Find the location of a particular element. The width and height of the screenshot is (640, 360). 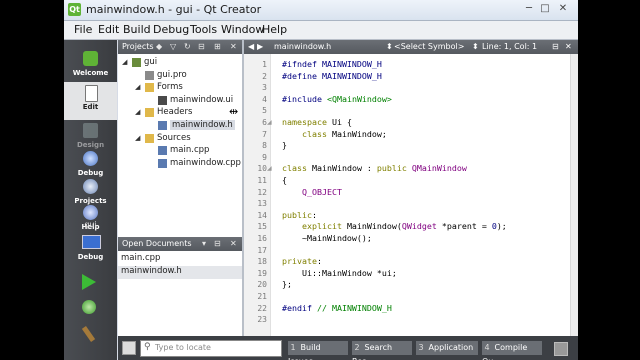

line-number: 11 is located at coordinates (262, 180).